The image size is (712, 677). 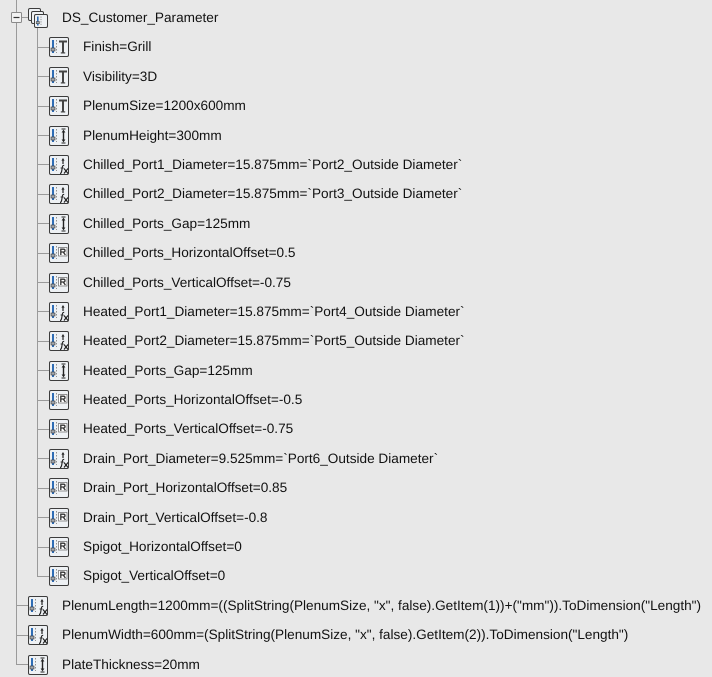 I want to click on parameter-item: Heated_Ports_VerticalOffset=-0.75, so click(x=188, y=429).